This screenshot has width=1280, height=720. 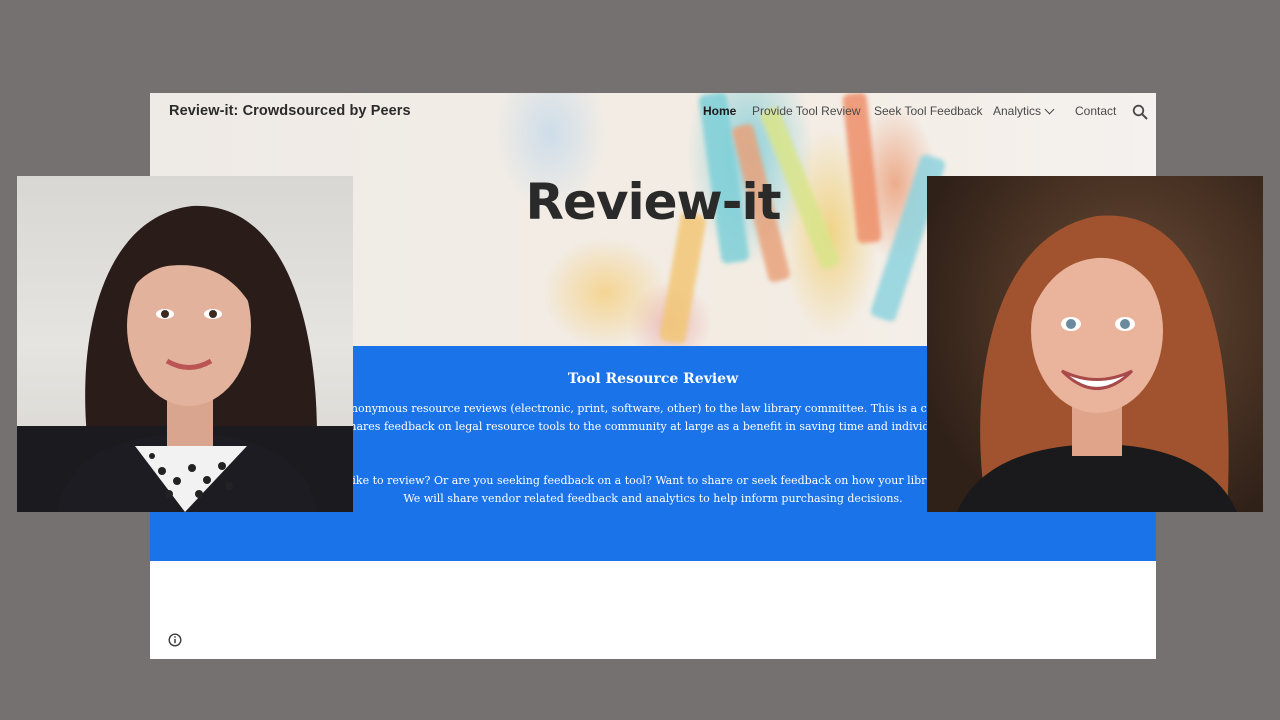 What do you see at coordinates (928, 111) in the screenshot?
I see `nav-seek-tool-feedback: Seek Tool Feedback` at bounding box center [928, 111].